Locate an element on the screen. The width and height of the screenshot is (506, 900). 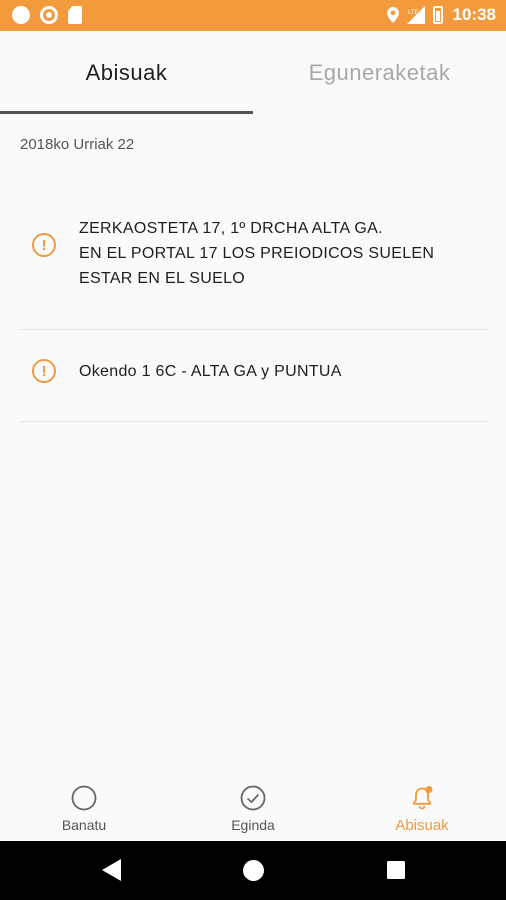
notification-dot-icon is located at coordinates (21, 15).